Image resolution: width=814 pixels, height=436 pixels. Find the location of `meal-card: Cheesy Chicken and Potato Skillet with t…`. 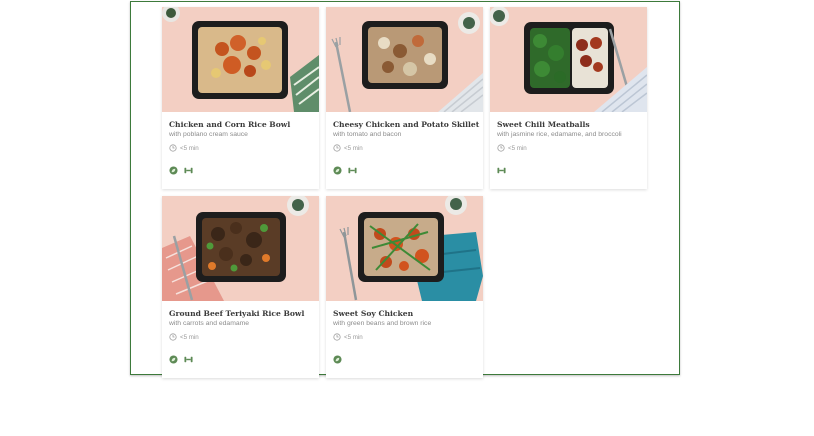

meal-card: Cheesy Chicken and Potato Skillet with t… is located at coordinates (404, 98).